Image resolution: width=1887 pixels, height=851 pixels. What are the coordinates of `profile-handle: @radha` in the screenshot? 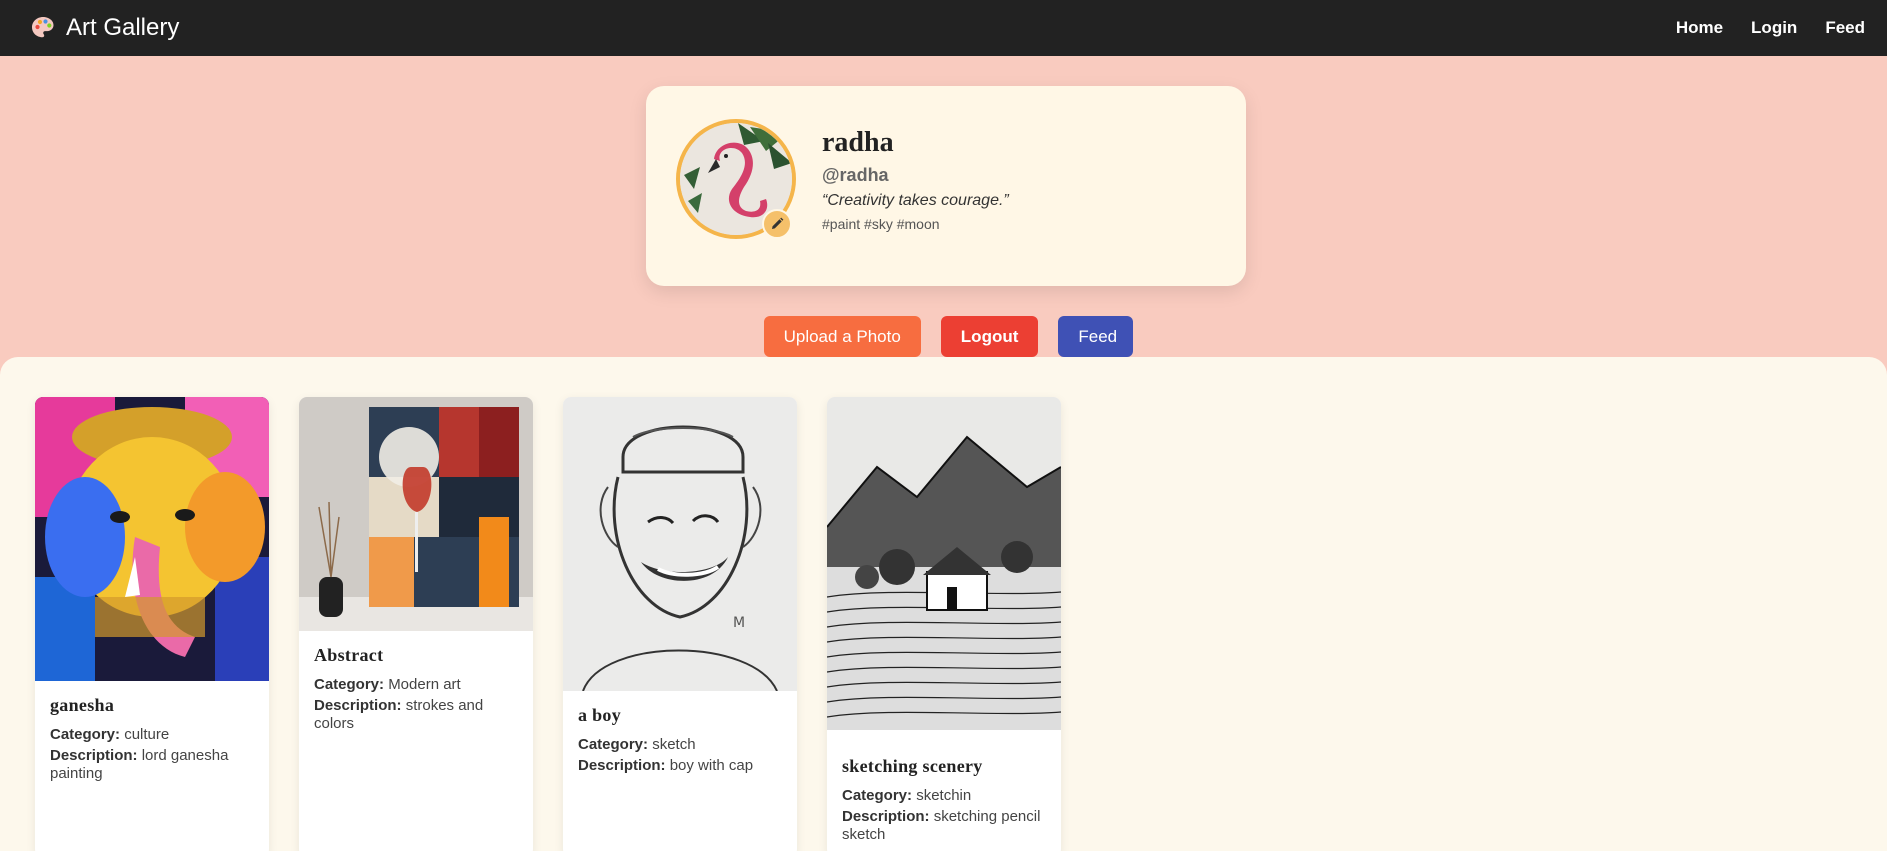 It's located at (855, 174).